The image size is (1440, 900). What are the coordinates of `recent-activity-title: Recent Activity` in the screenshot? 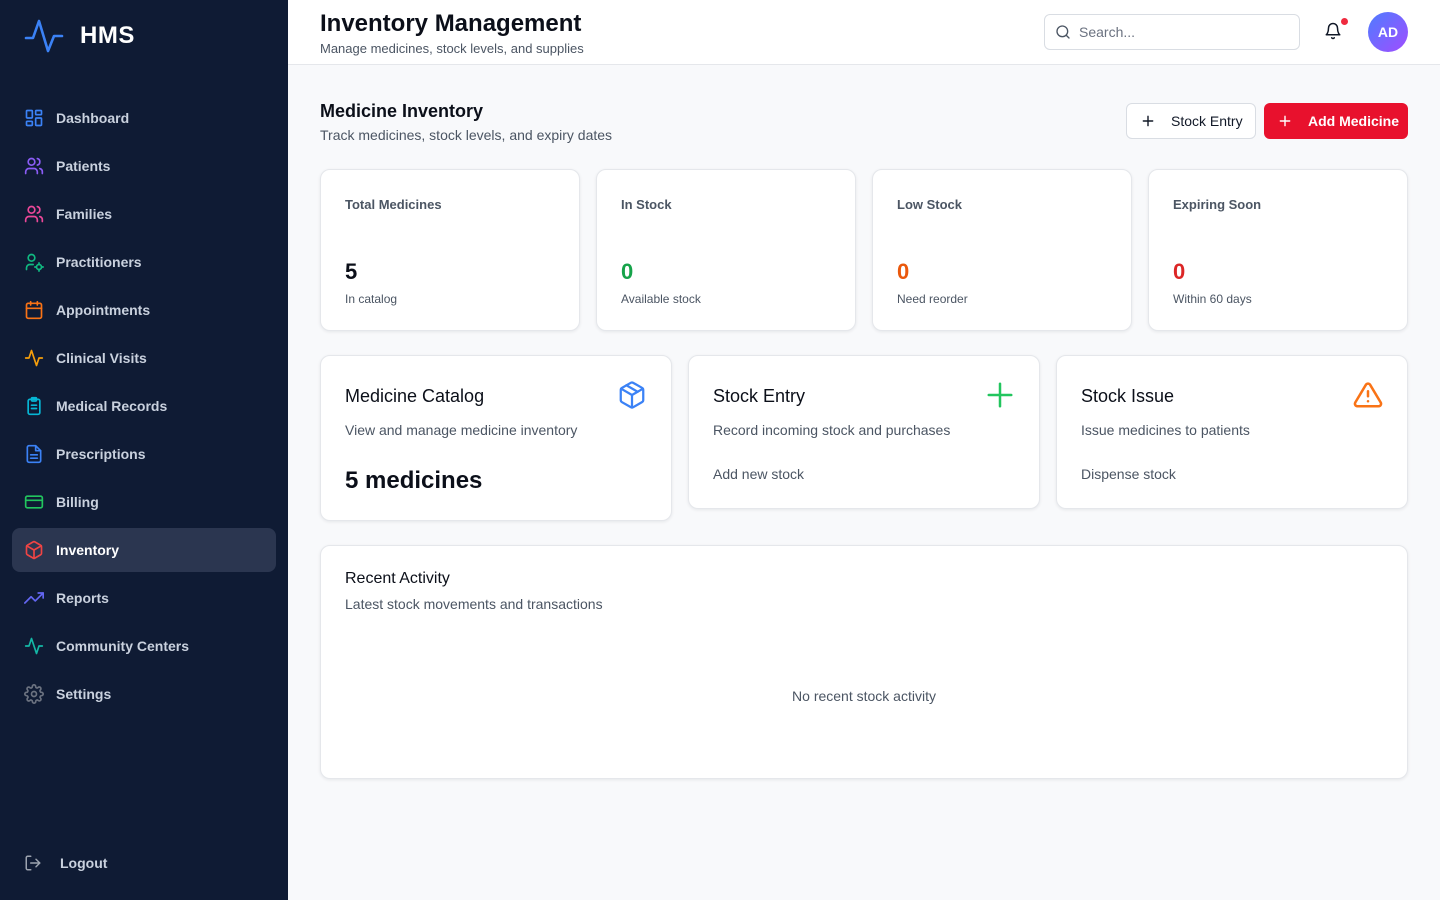 It's located at (397, 578).